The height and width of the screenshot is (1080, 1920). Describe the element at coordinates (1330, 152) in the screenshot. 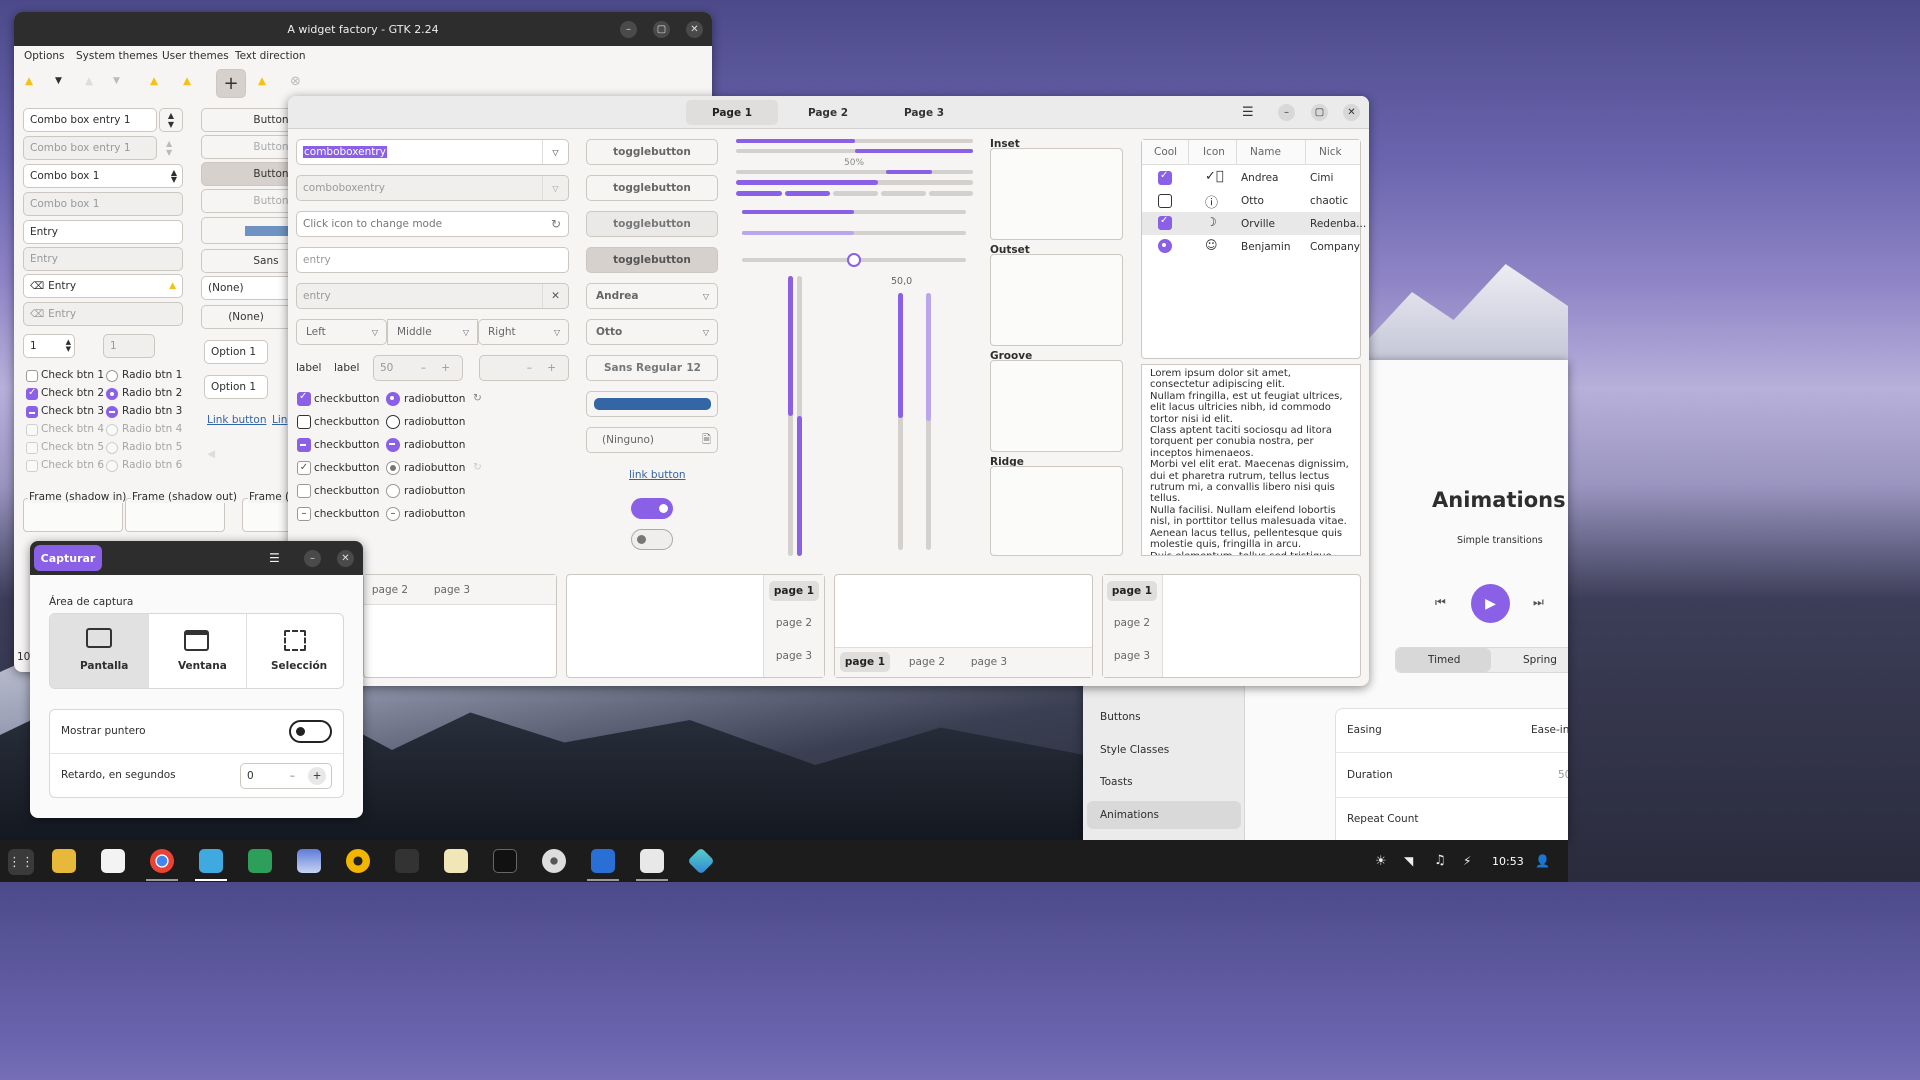

I see `header-nick: Nick` at that location.